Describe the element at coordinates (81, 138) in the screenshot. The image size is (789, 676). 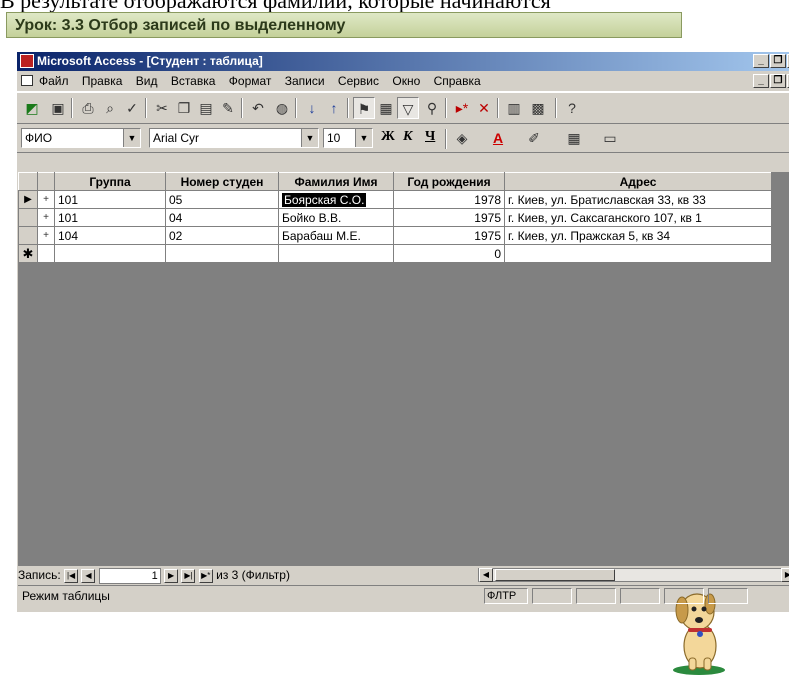
I see `field-select: ФИО ▼` at that location.